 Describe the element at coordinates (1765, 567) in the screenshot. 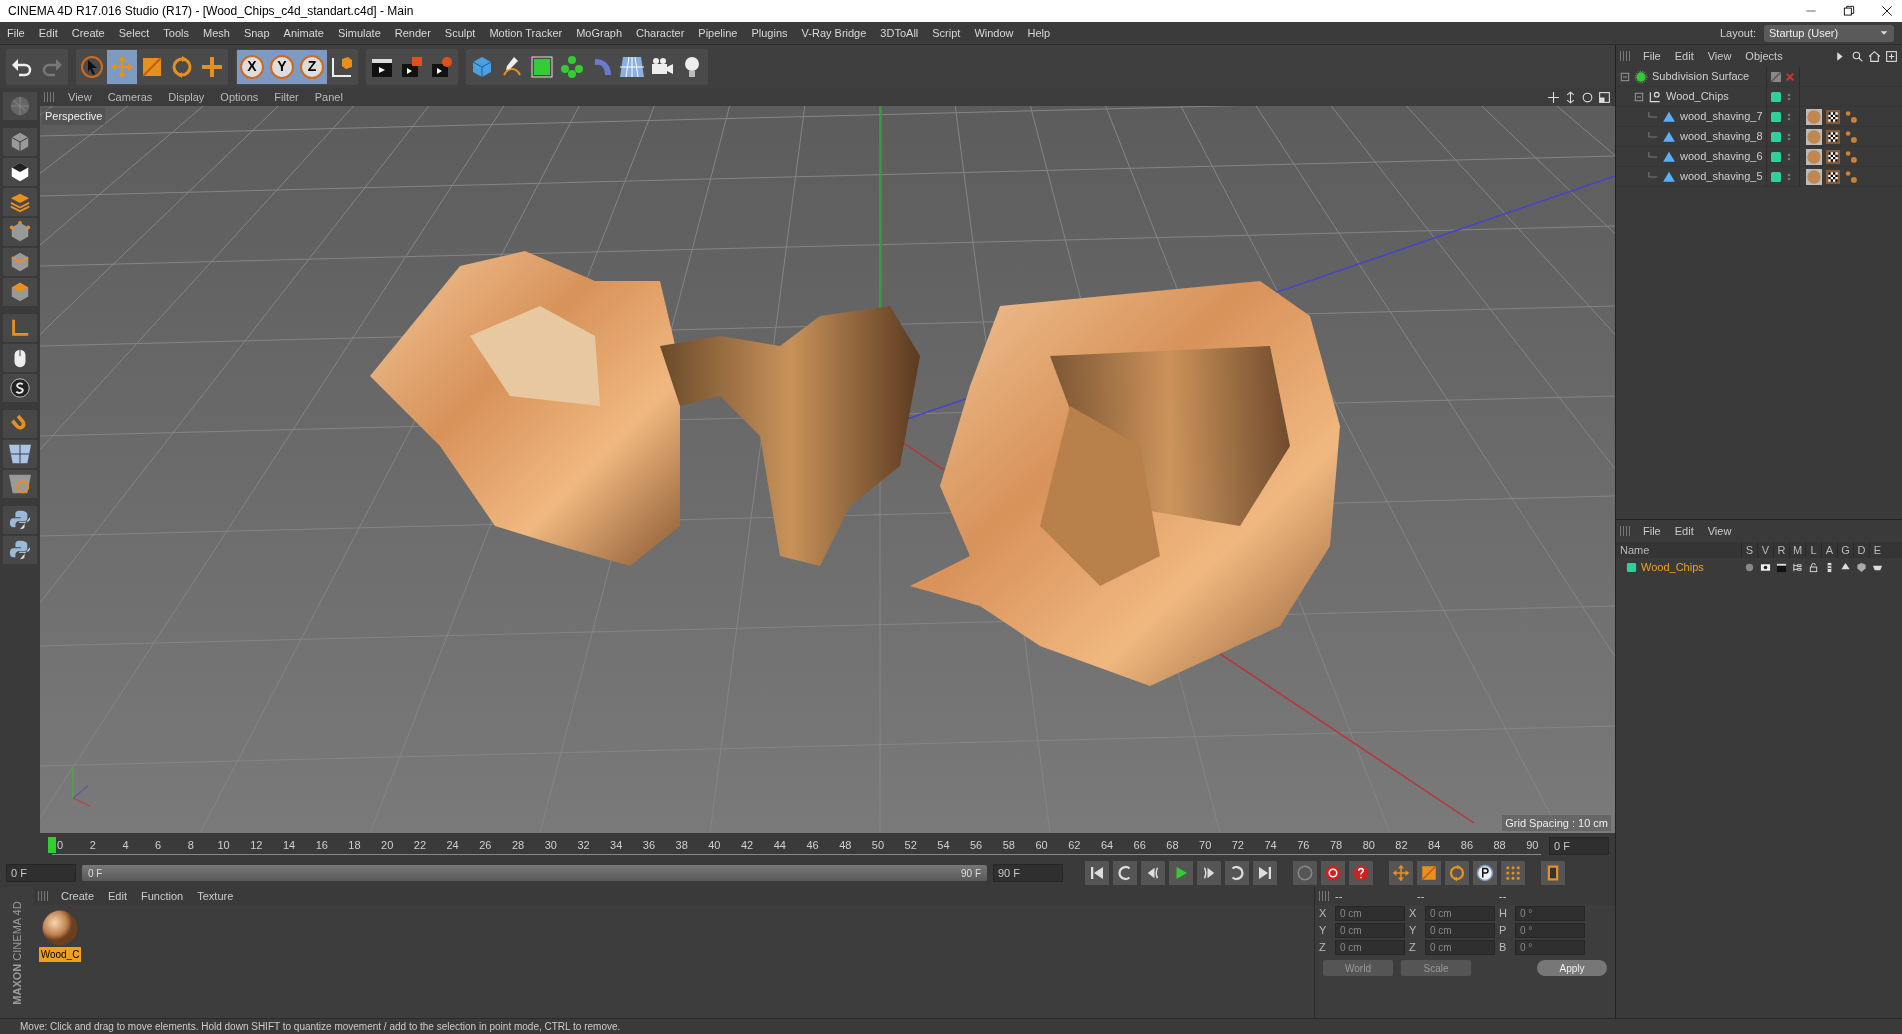

I see `eye-icon` at that location.